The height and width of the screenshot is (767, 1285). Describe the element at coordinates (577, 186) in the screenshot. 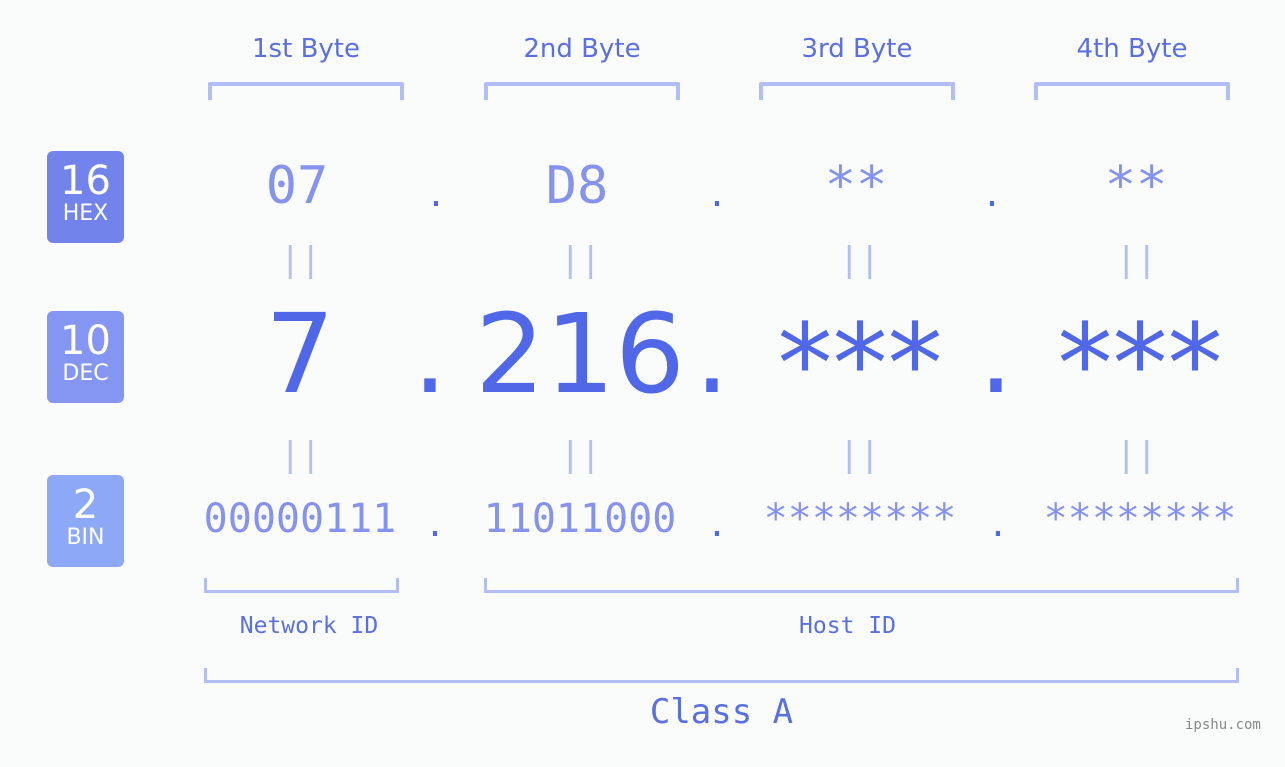

I see `hex-byte-2: D8` at that location.